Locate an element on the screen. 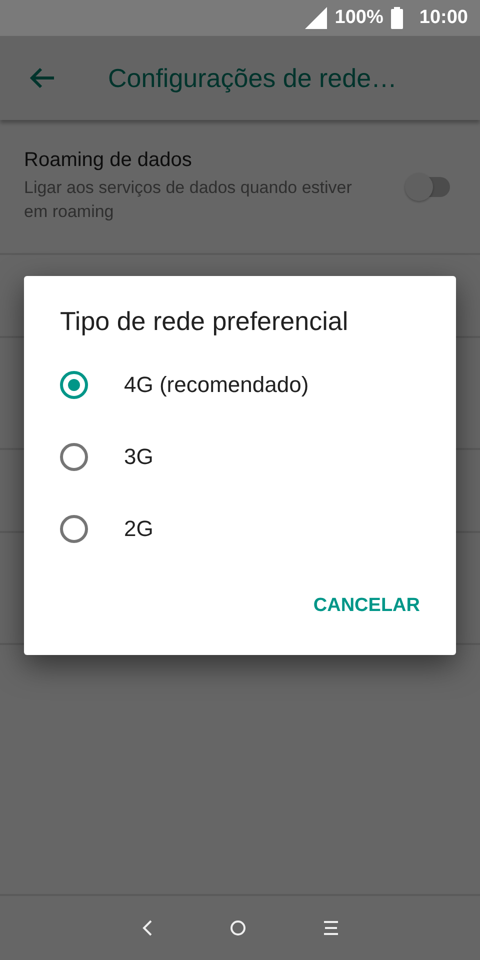 The width and height of the screenshot is (480, 960). radio-option: 3G is located at coordinates (240, 457).